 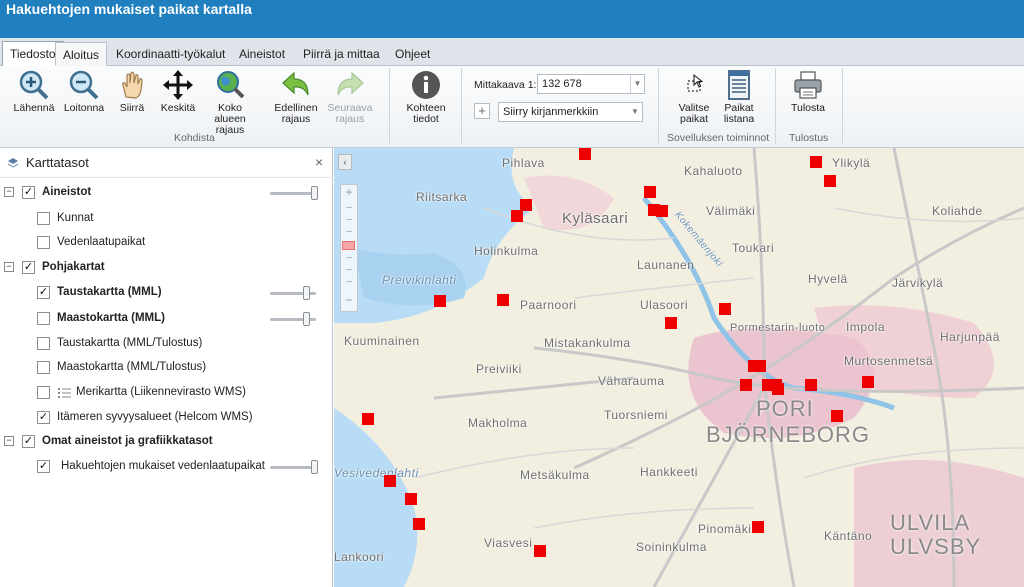 I want to click on close-icon: ×, so click(x=319, y=162).